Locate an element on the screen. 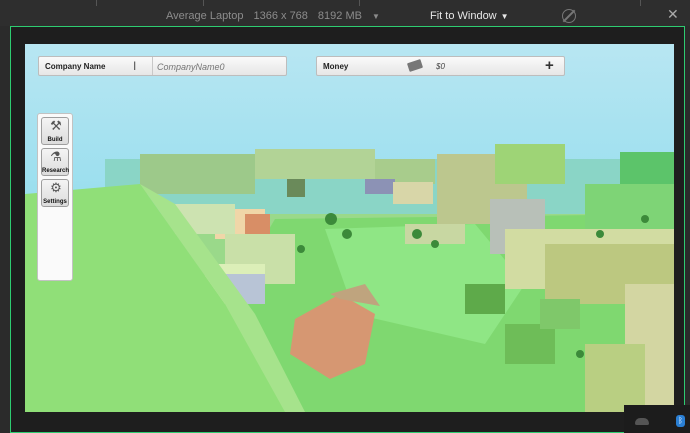 The image size is (690, 433). zoom-label: Fit to Window is located at coordinates (463, 16).